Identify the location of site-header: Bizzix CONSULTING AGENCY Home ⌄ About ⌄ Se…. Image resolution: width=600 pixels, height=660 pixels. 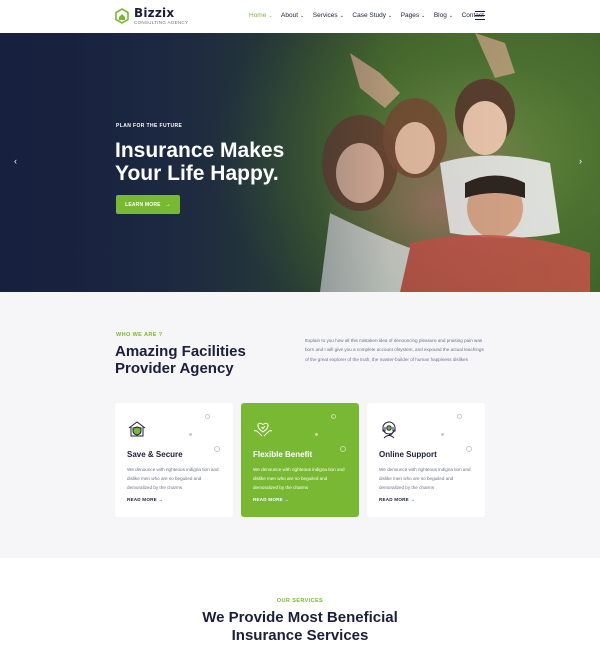
(300, 16).